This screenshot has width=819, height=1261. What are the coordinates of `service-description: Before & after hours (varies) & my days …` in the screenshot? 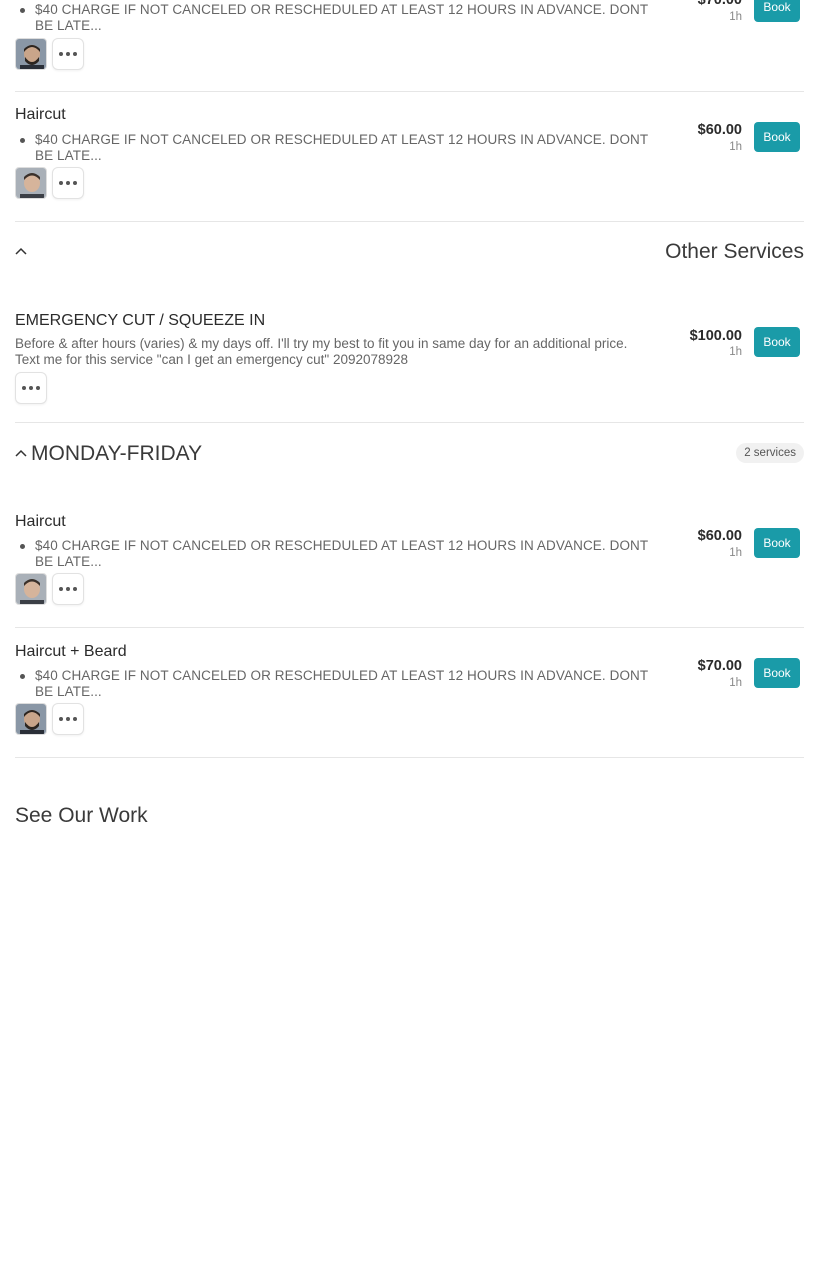 It's located at (321, 351).